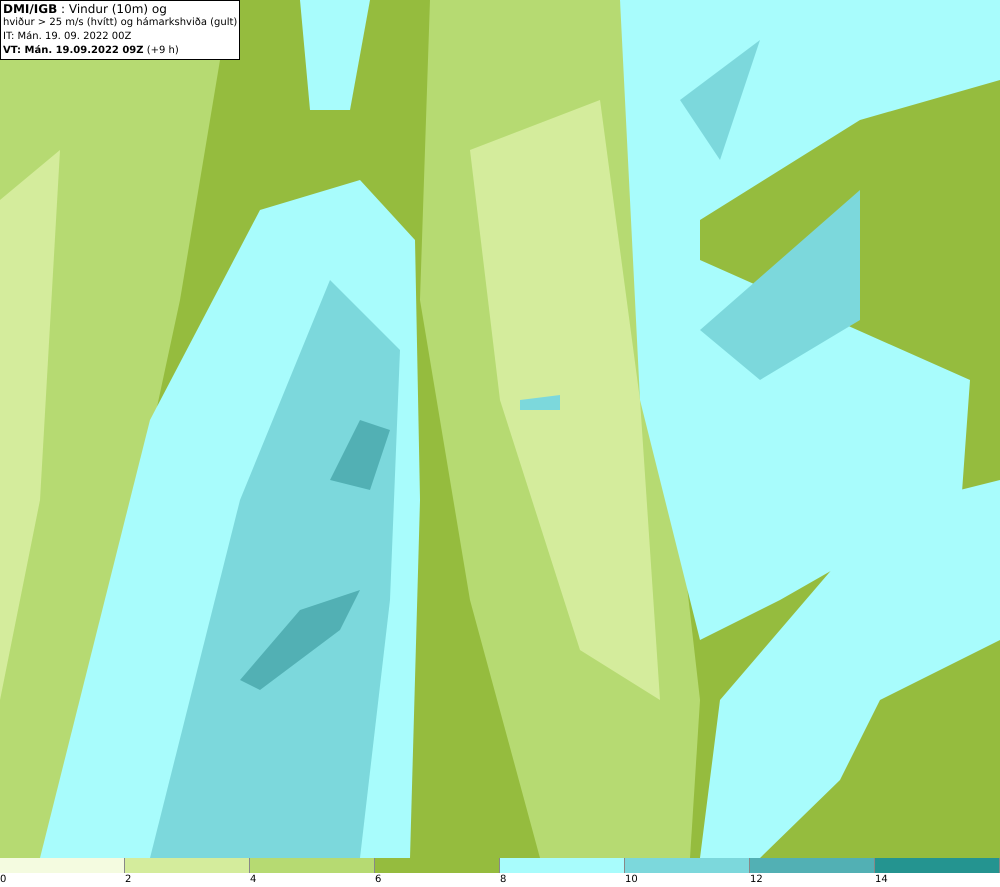  What do you see at coordinates (128, 880) in the screenshot?
I see `legend-label: 2` at bounding box center [128, 880].